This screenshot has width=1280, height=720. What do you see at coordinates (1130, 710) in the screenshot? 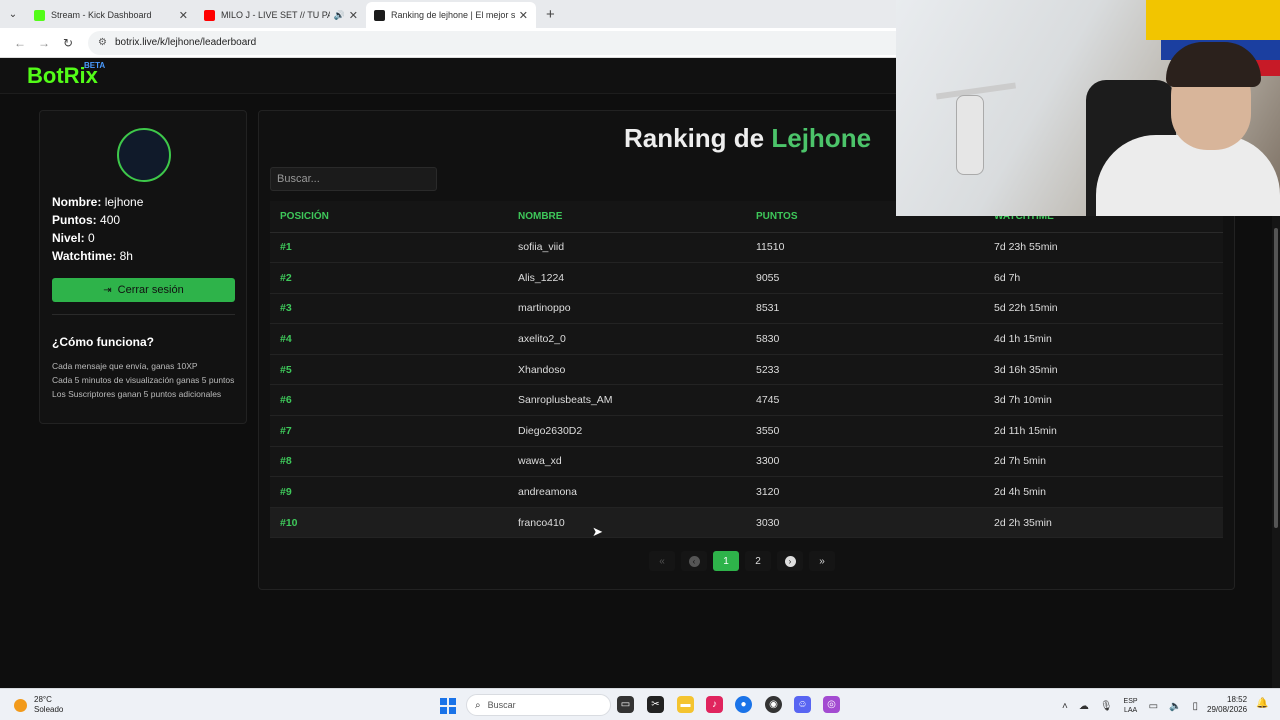
I see `keyboard-layout: LAA` at bounding box center [1130, 710].